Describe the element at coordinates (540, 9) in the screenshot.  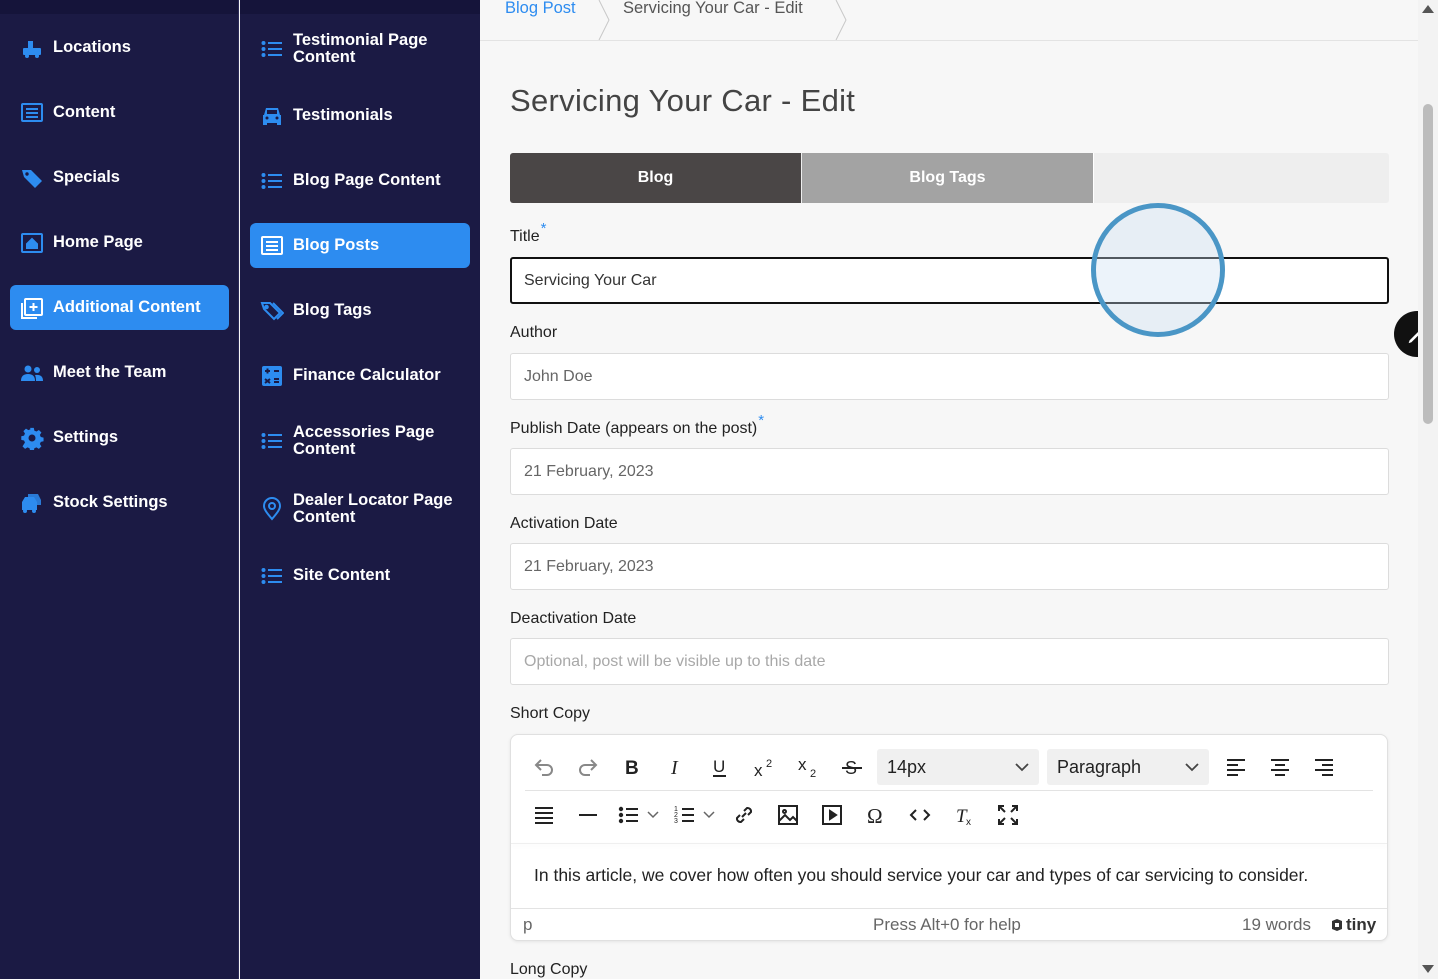
I see `breadcrumb-link-blog-post: Blog Post` at that location.